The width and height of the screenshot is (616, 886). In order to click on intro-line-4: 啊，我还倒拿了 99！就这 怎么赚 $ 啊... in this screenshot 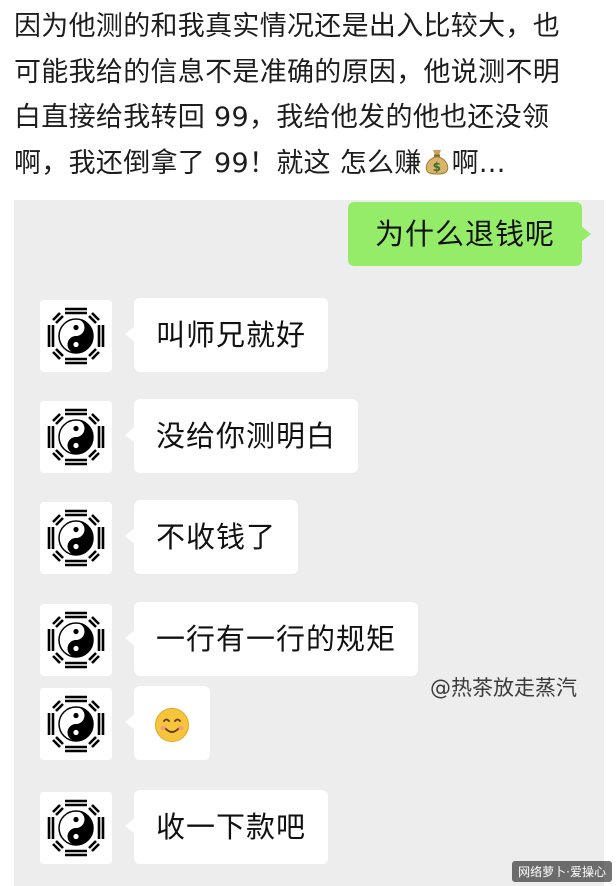, I will do `click(310, 164)`.